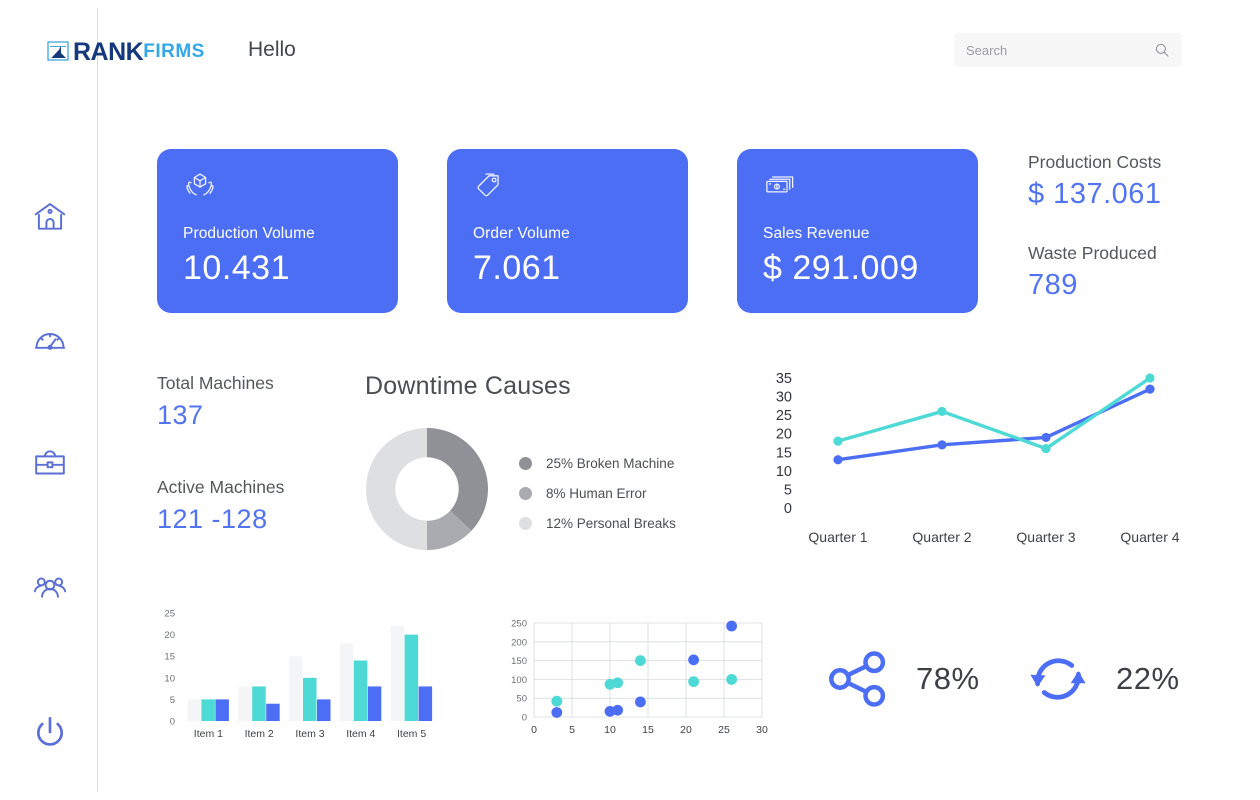 This screenshot has width=1260, height=800. Describe the element at coordinates (519, 642) in the screenshot. I see `svg-text: 200` at that location.